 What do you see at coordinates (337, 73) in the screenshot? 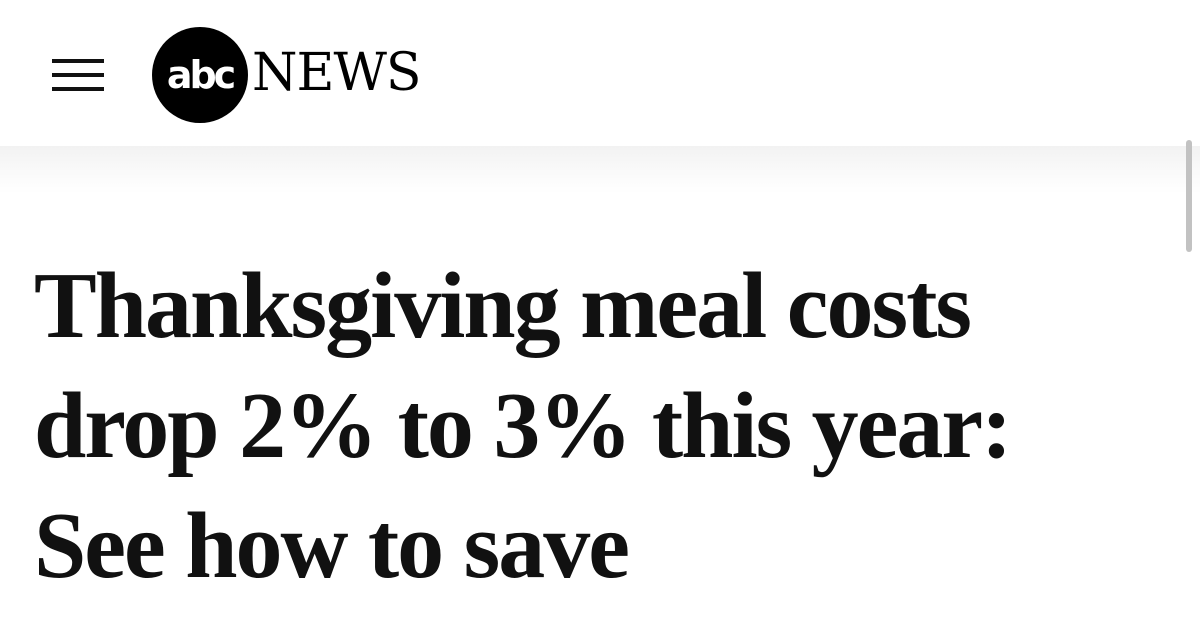
I see `news-wordmark: NEWS` at bounding box center [337, 73].